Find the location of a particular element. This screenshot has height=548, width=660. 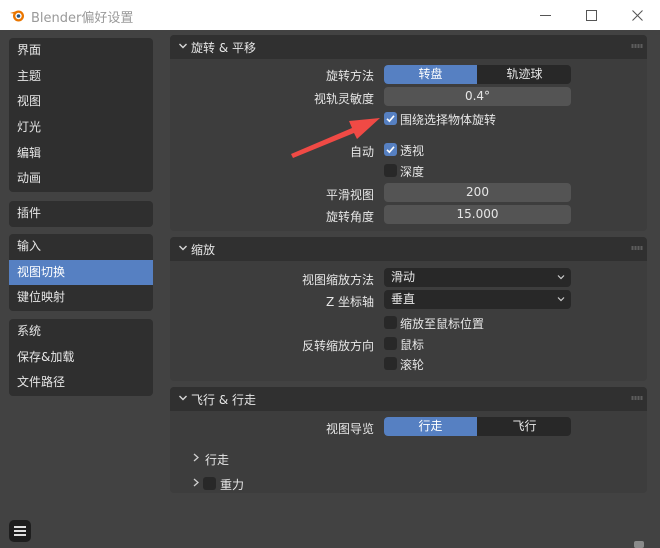

walk-subpanel-label: 行走 is located at coordinates (217, 459).